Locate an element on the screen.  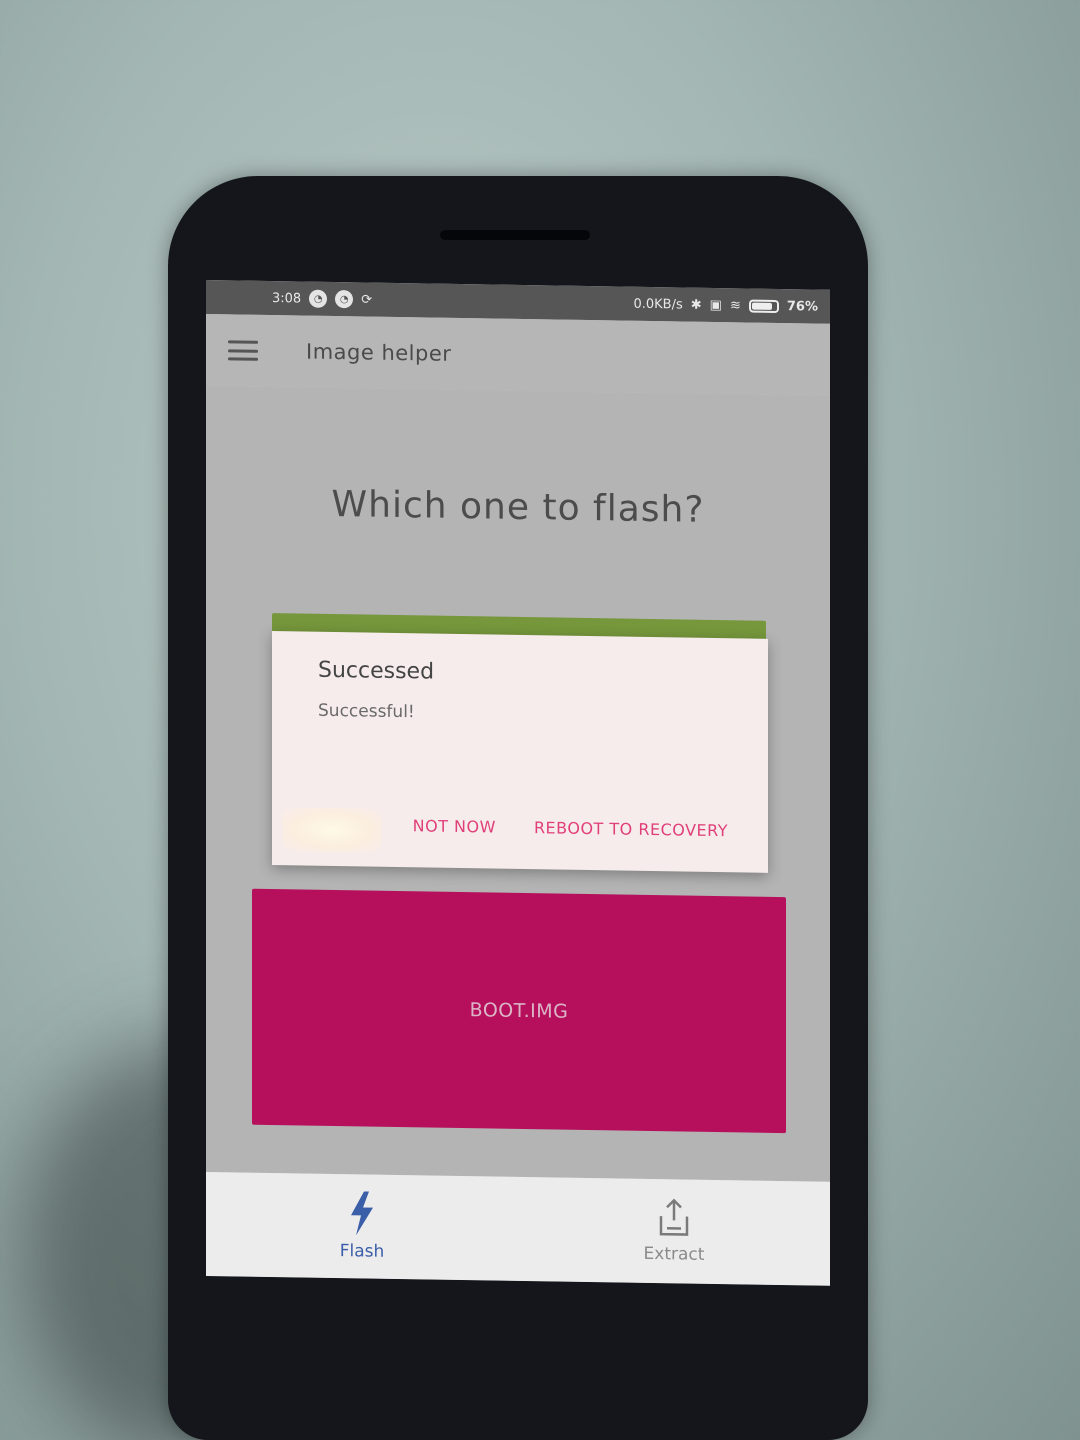
nav-item-extract: Extract is located at coordinates (674, 1231).